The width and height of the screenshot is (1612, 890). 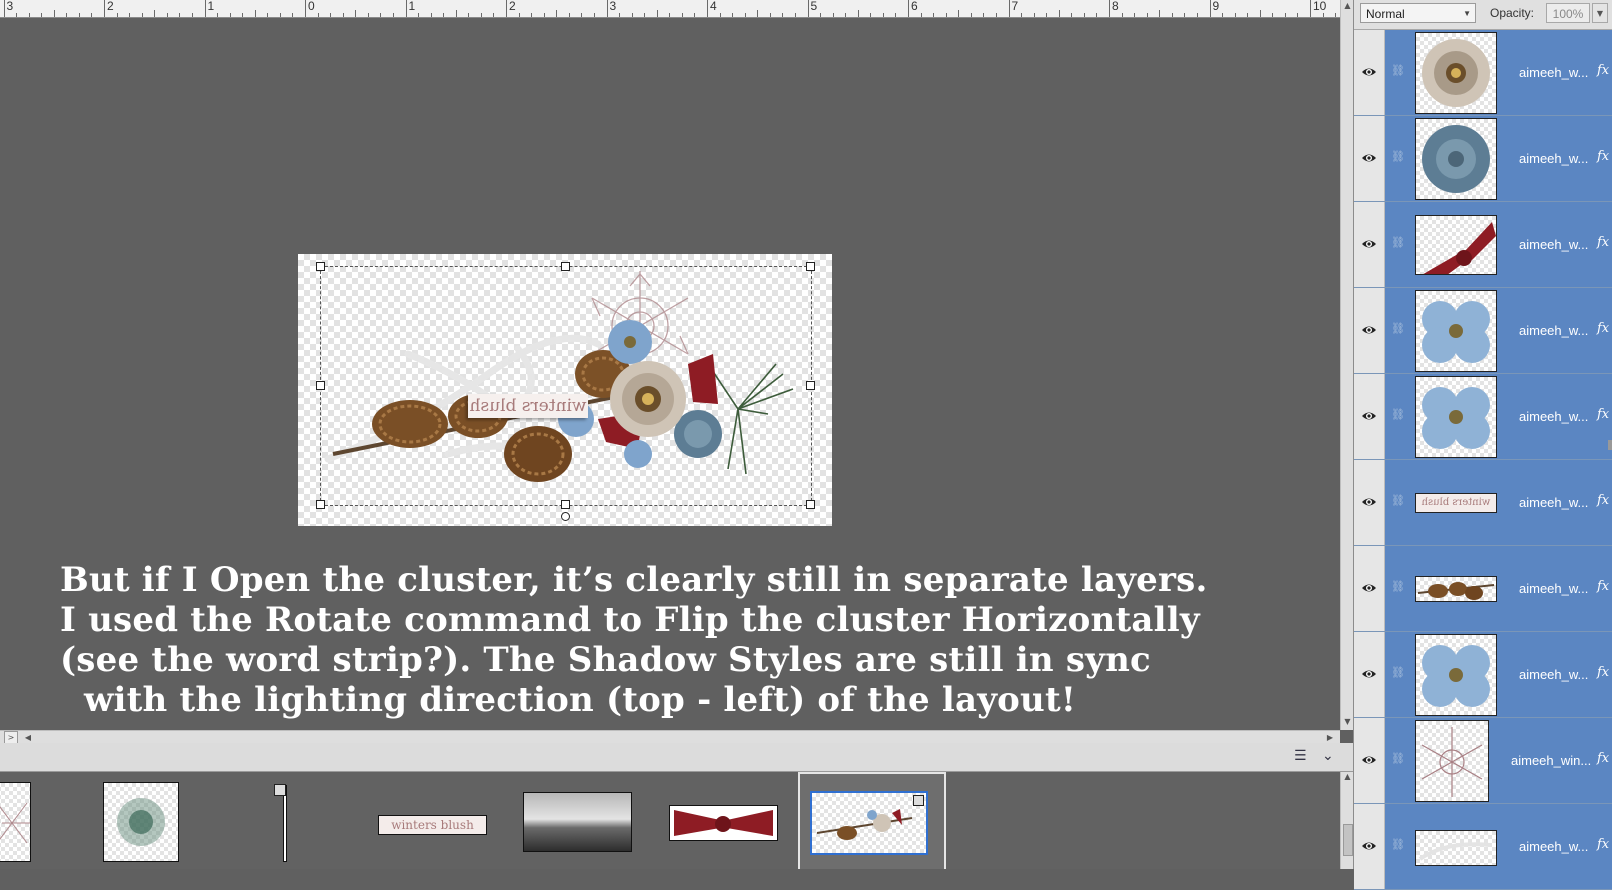 I want to click on layer-body: aimeeh_win... fx, so click(x=1508, y=760).